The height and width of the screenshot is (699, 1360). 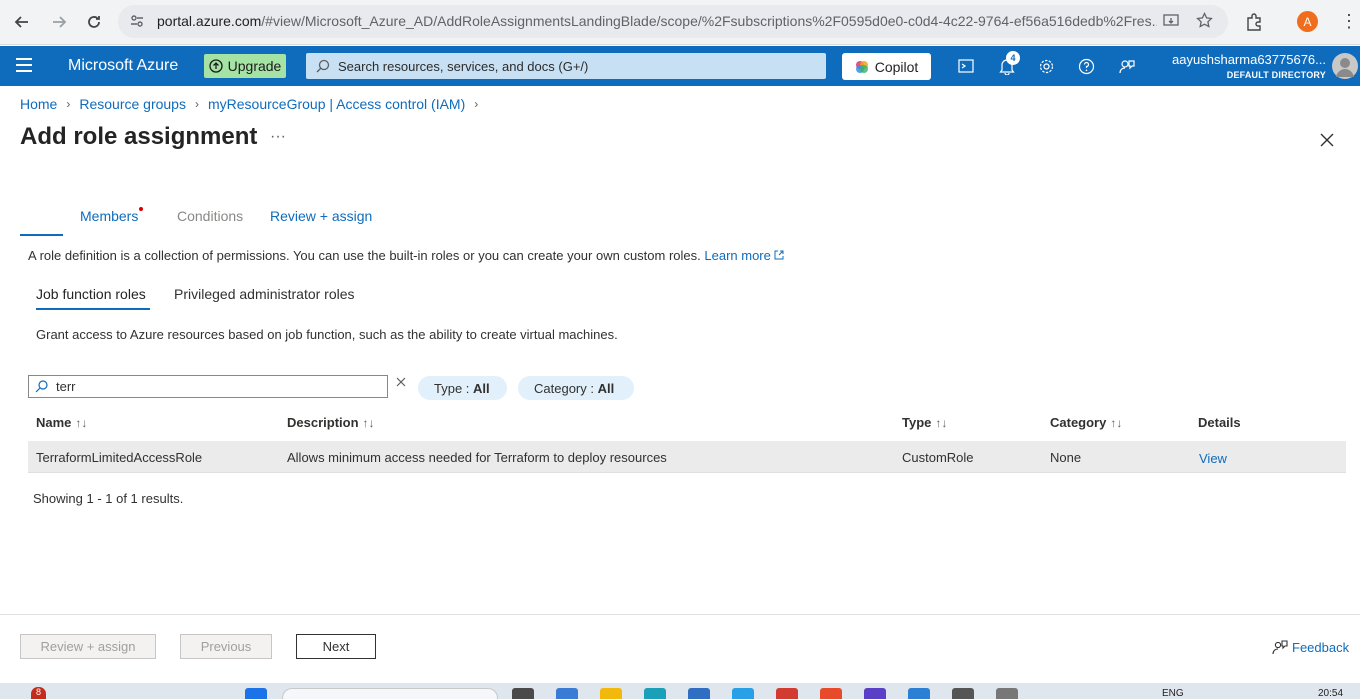 What do you see at coordinates (938, 457) in the screenshot?
I see `role-type-cell: CustomRole` at bounding box center [938, 457].